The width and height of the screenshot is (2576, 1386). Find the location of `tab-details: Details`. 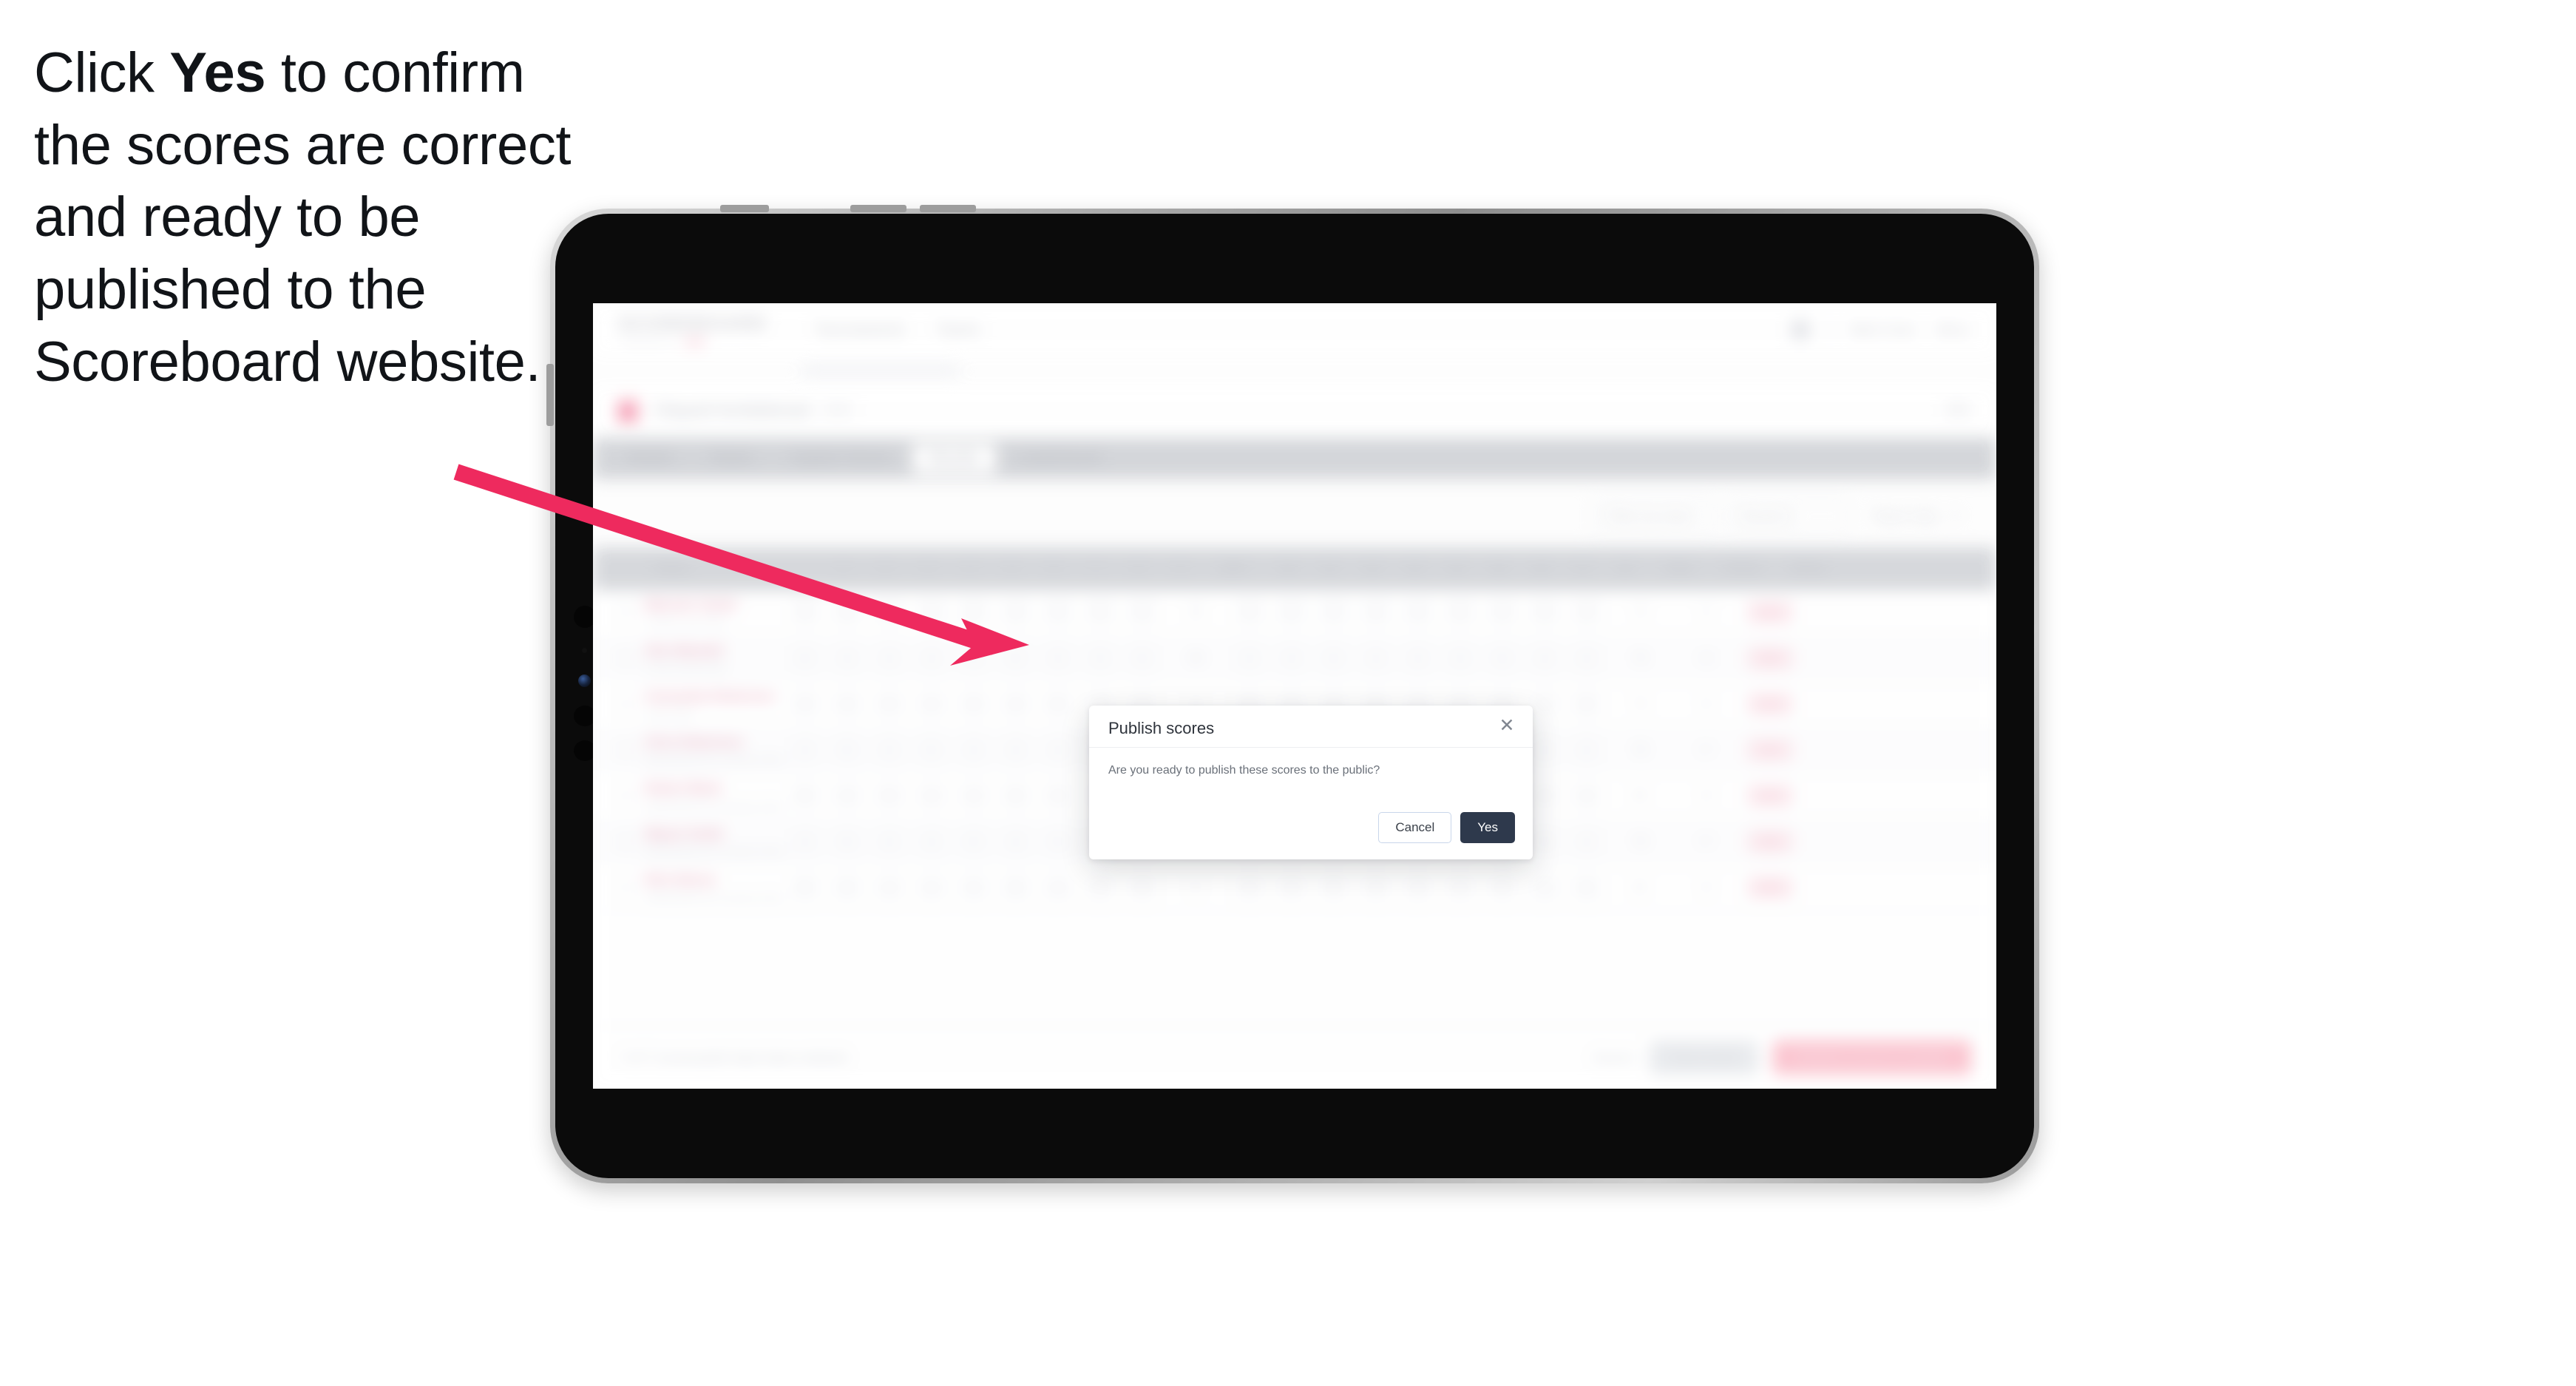

tab-details: Details is located at coordinates (650, 458).